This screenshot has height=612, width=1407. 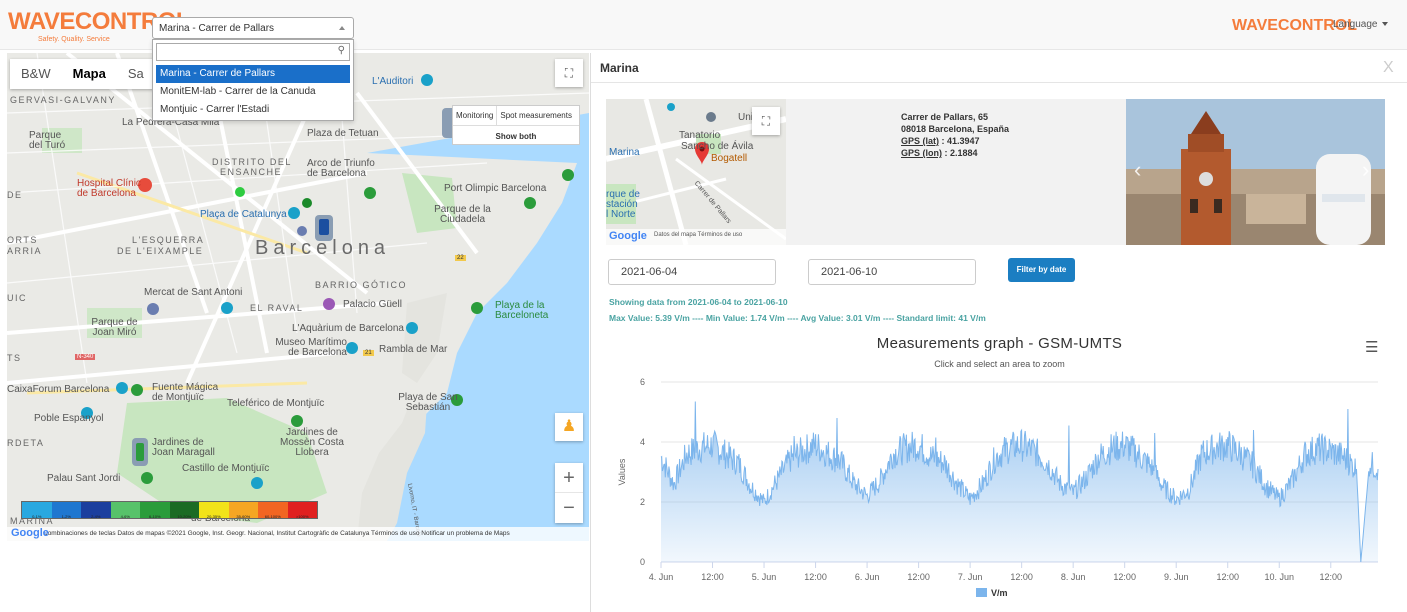 What do you see at coordinates (17, 298) in the screenshot?
I see `district-label: UIC` at bounding box center [17, 298].